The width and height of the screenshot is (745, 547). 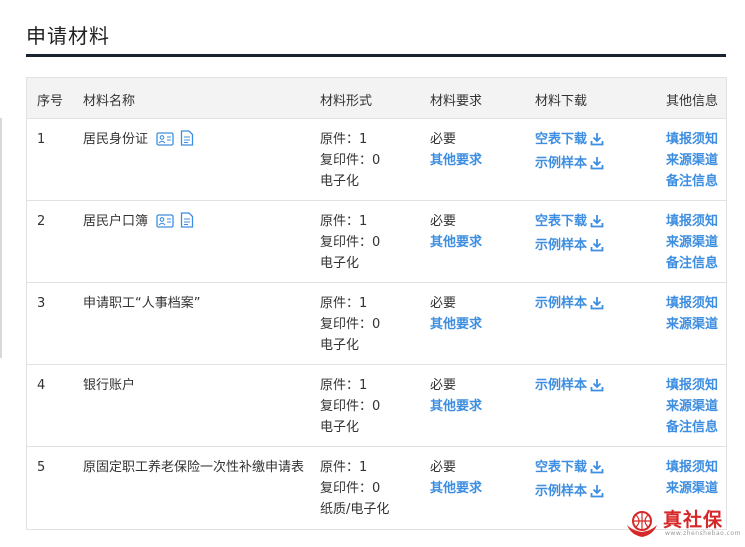 What do you see at coordinates (193, 467) in the screenshot?
I see `row-material-name: 原固定职工养老保险一次性补缴申请表` at bounding box center [193, 467].